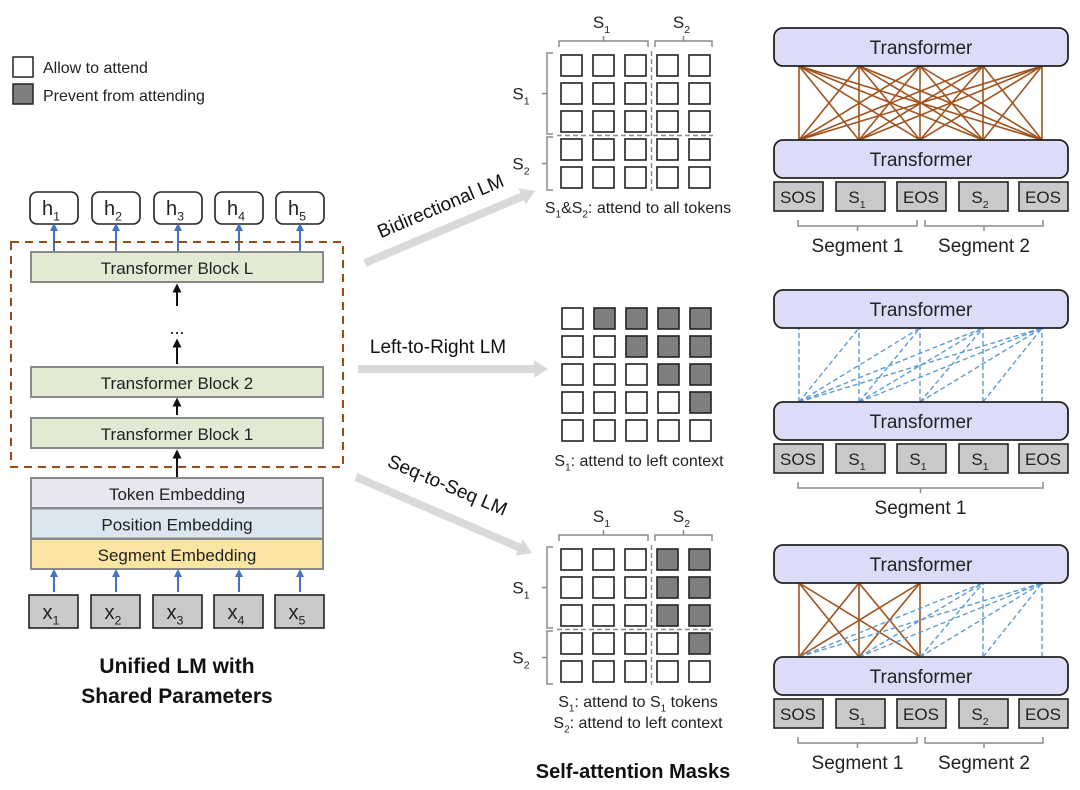  Describe the element at coordinates (984, 246) in the screenshot. I see `segment-label: Segment 2` at that location.